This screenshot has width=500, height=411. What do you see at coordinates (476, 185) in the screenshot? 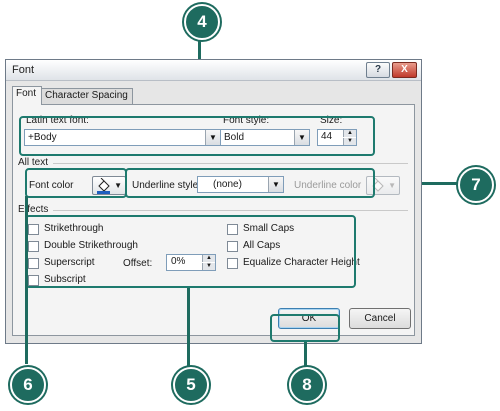
I see `callout-7-badge: 7` at bounding box center [476, 185].